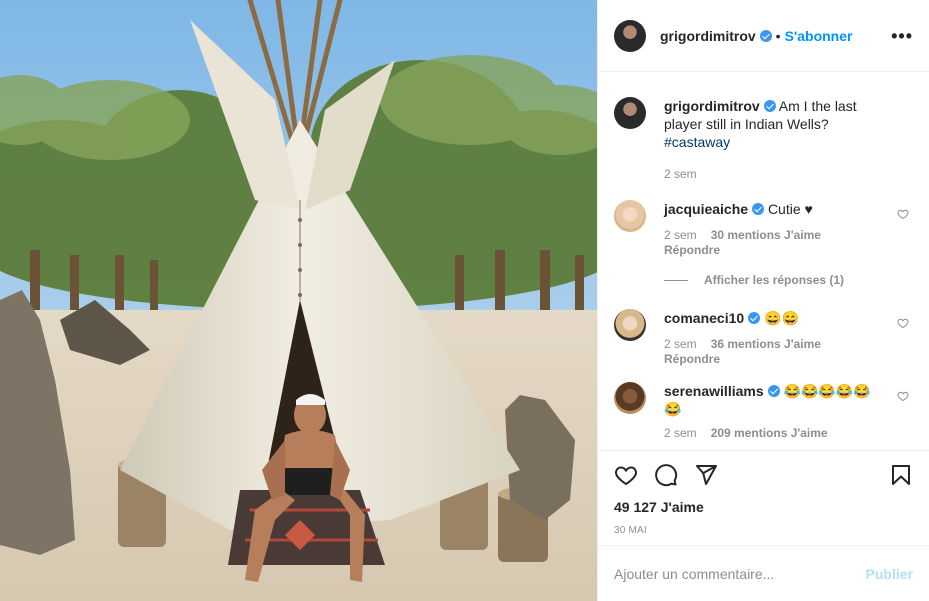  I want to click on comment-icon, so click(666, 475).